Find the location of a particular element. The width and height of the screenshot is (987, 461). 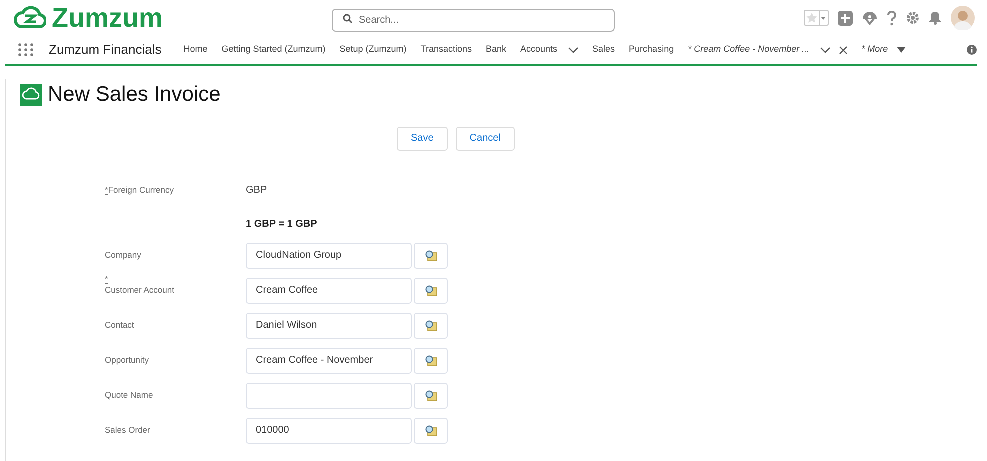

nav-tab: Bank is located at coordinates (496, 50).